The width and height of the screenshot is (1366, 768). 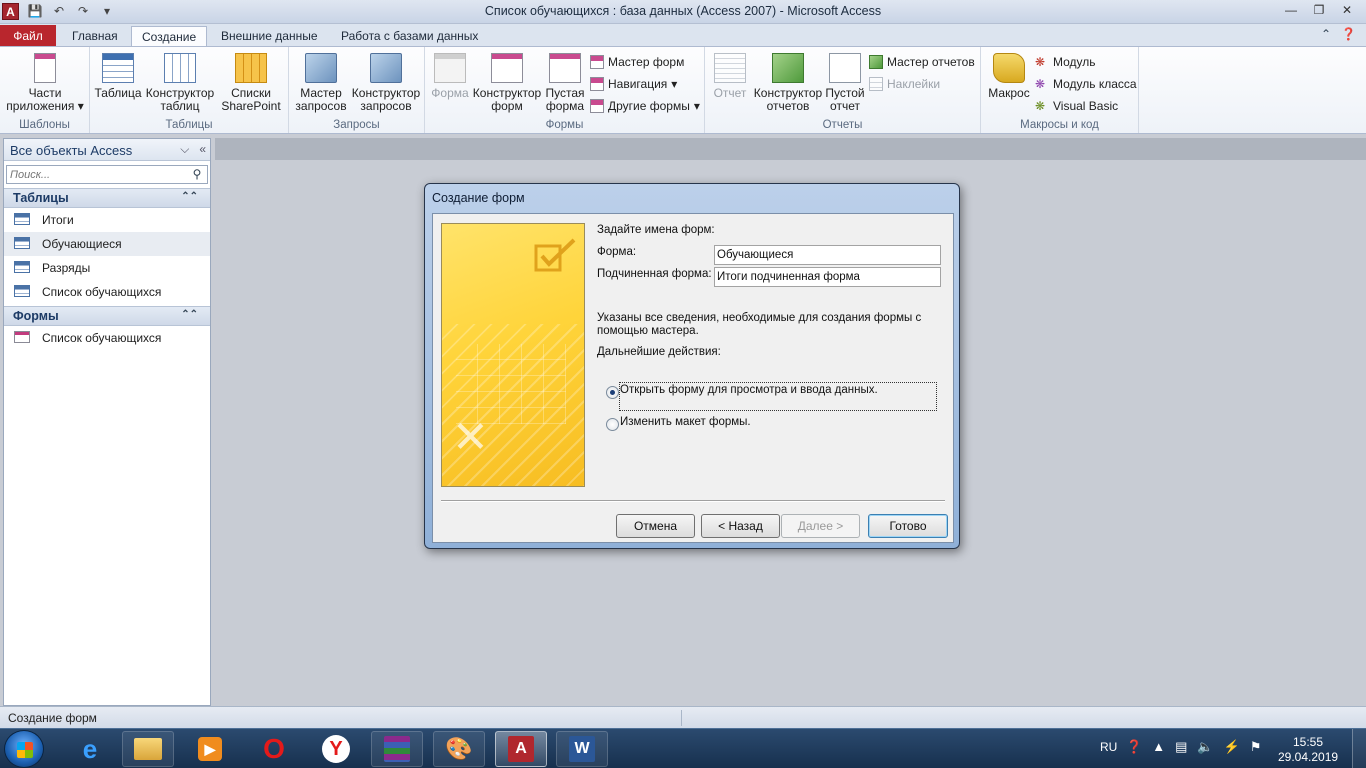 I want to click on show-hidden-icons-icon: ▲, so click(x=1158, y=747).